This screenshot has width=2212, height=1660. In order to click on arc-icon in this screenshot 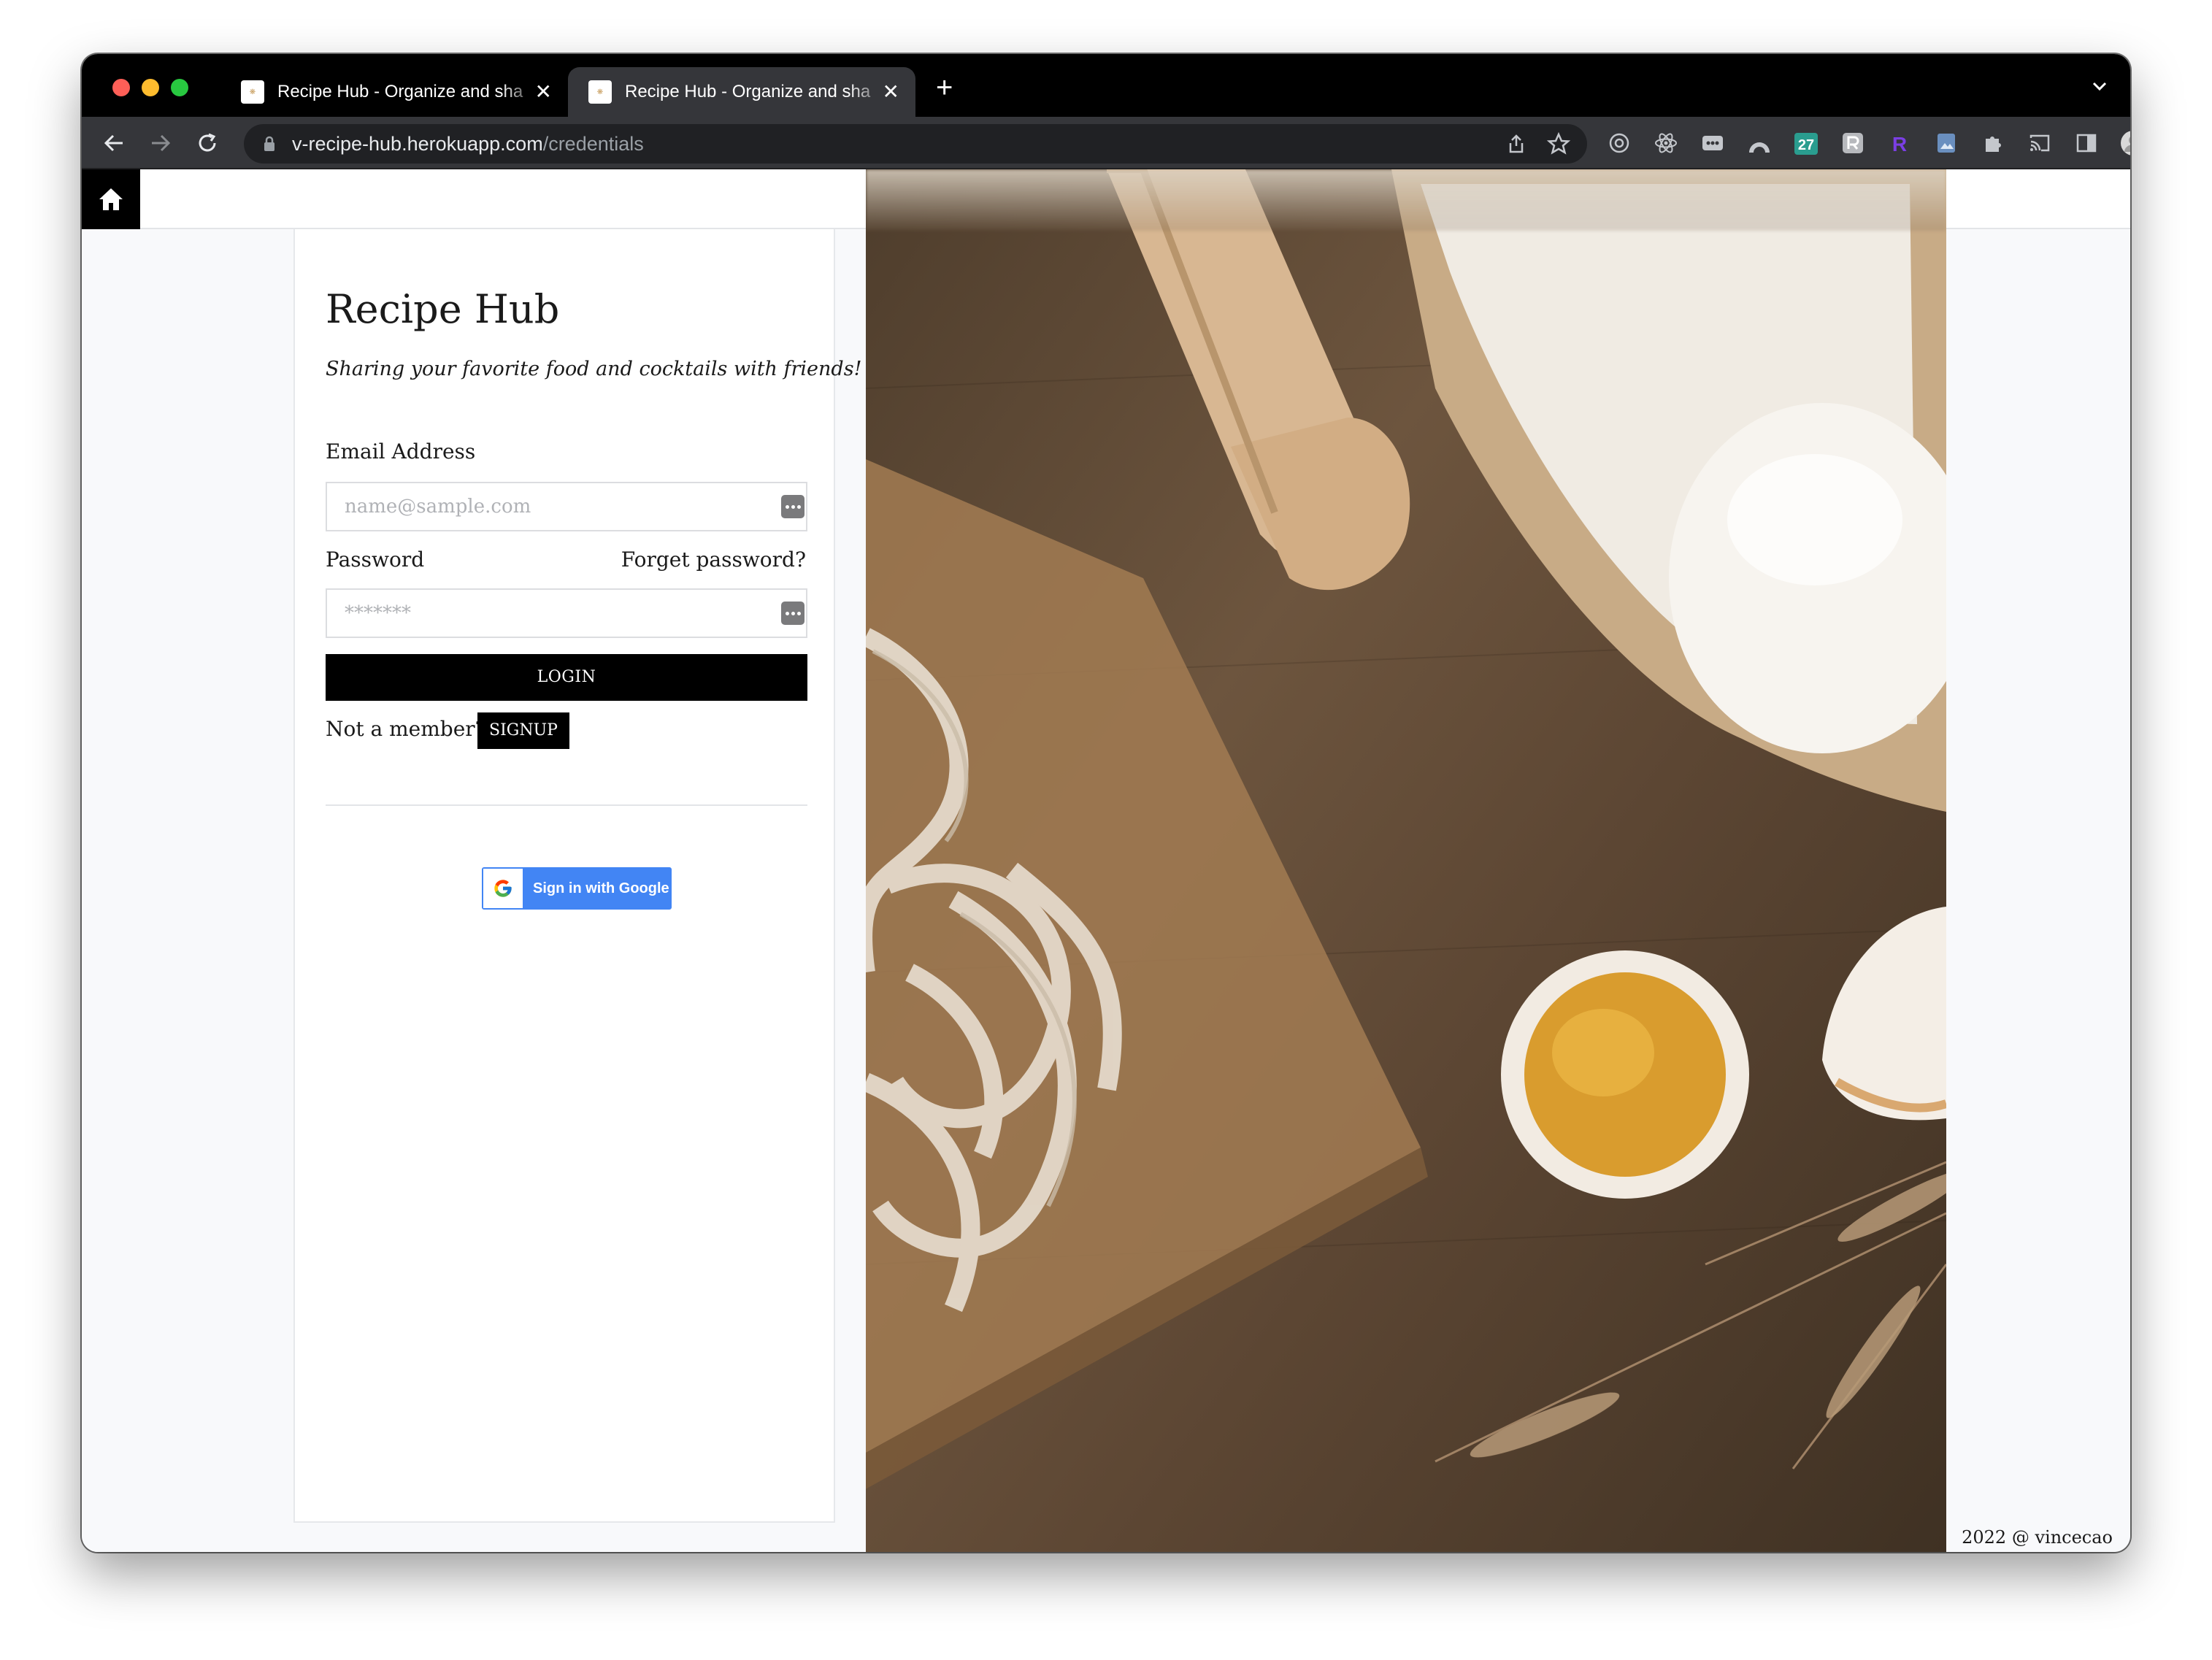, I will do `click(1759, 143)`.